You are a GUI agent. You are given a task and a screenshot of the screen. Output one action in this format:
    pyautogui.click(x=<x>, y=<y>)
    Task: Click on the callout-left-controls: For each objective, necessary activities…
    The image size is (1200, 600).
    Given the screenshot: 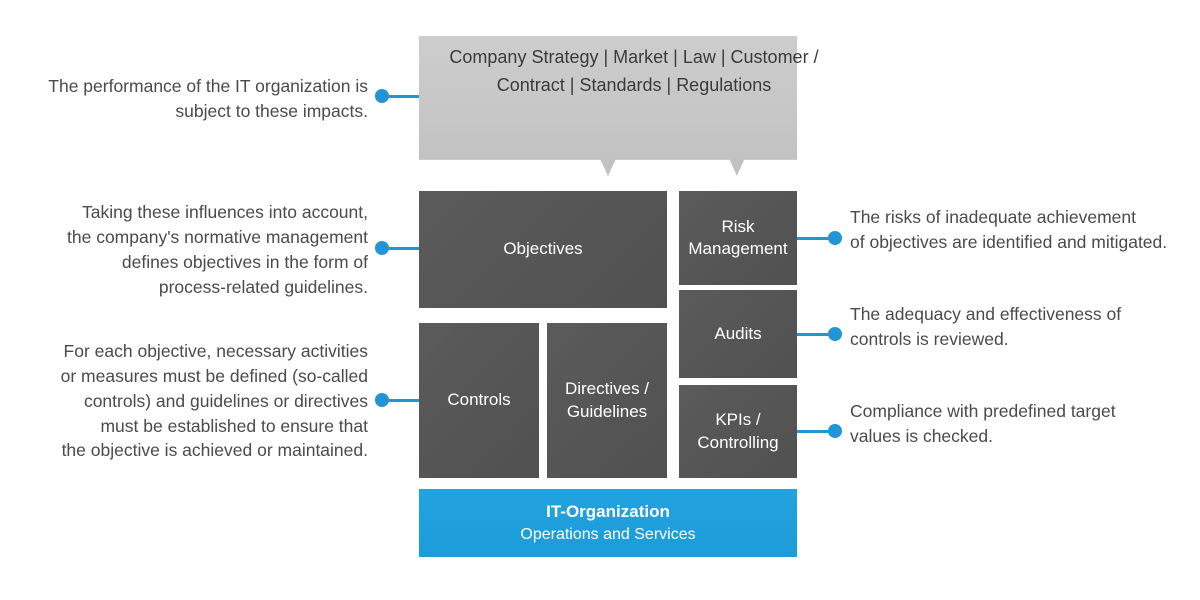 What is the action you would take?
    pyautogui.click(x=214, y=401)
    